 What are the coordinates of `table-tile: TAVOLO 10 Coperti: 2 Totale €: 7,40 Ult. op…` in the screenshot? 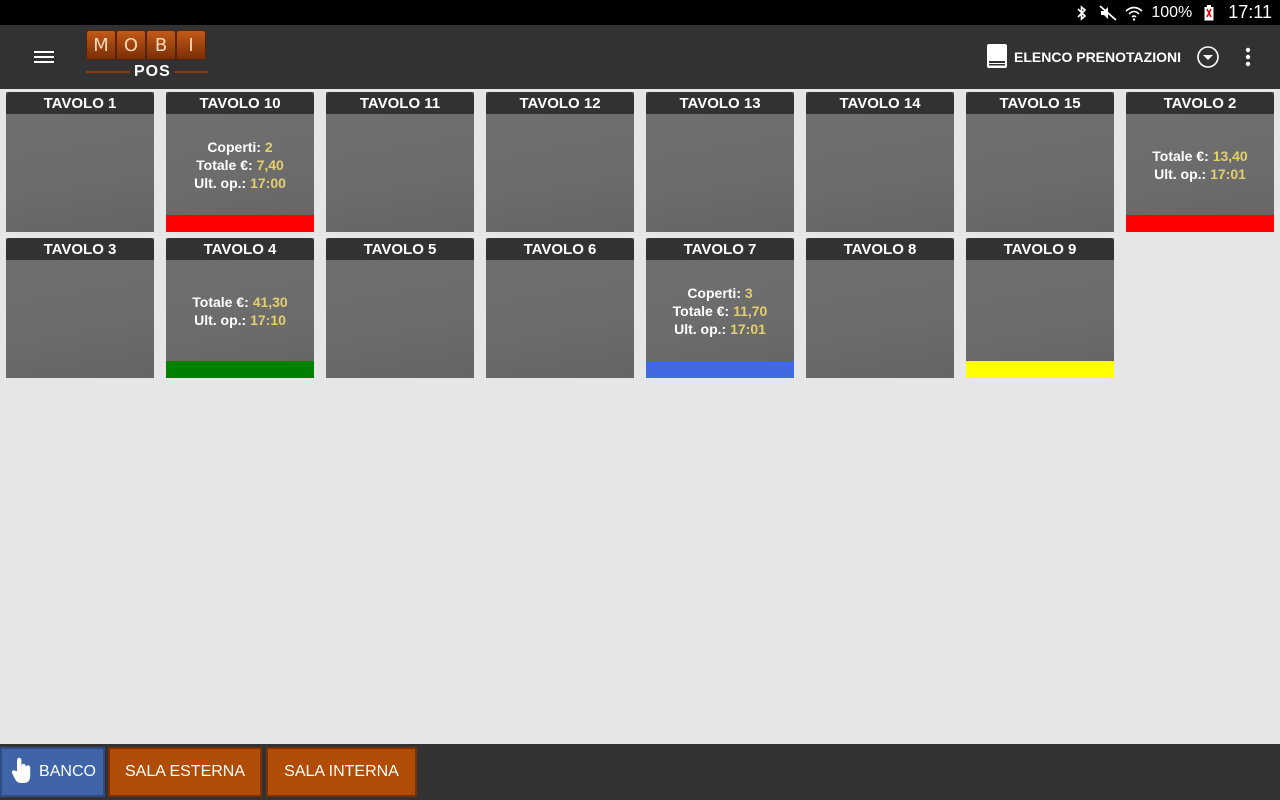 It's located at (240, 162).